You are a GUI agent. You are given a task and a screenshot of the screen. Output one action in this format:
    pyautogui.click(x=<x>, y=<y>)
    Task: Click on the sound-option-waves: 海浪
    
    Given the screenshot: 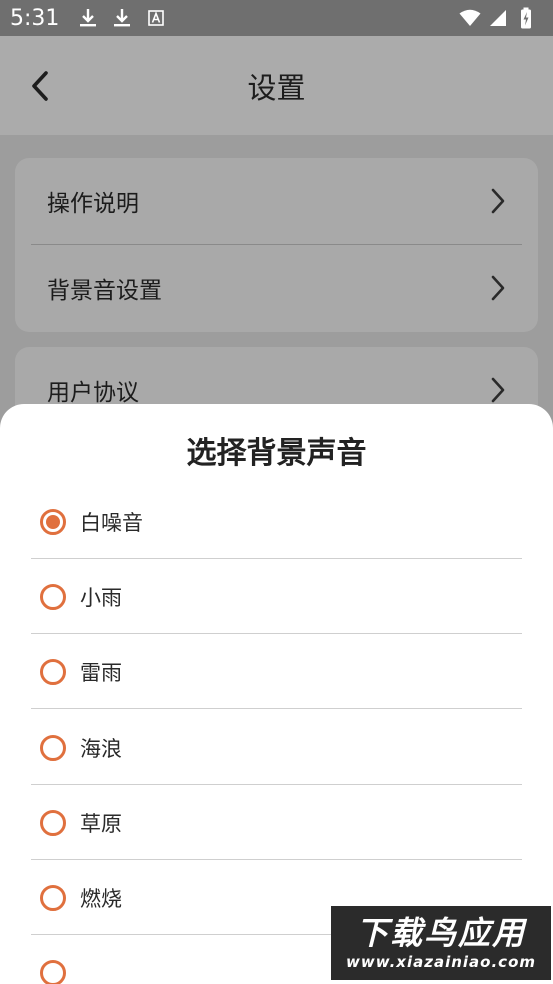 What is the action you would take?
    pyautogui.click(x=276, y=747)
    